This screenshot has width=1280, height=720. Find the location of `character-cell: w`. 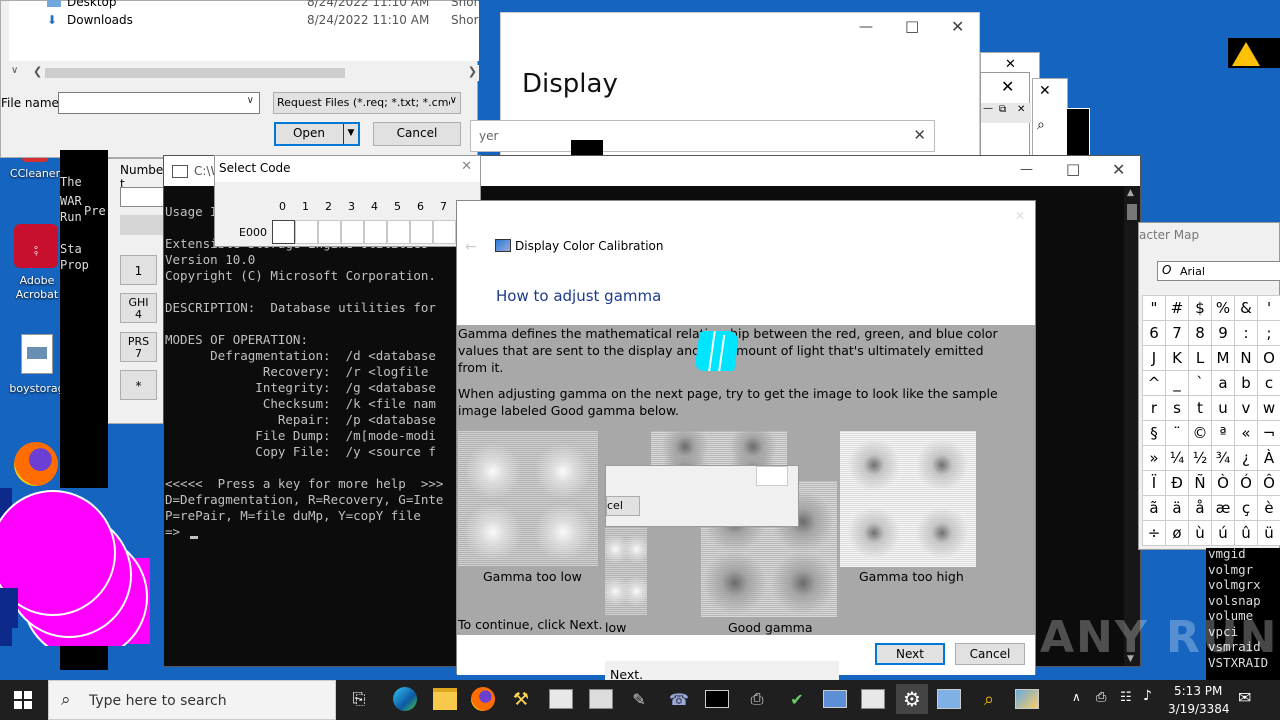

character-cell: w is located at coordinates (1269, 408).